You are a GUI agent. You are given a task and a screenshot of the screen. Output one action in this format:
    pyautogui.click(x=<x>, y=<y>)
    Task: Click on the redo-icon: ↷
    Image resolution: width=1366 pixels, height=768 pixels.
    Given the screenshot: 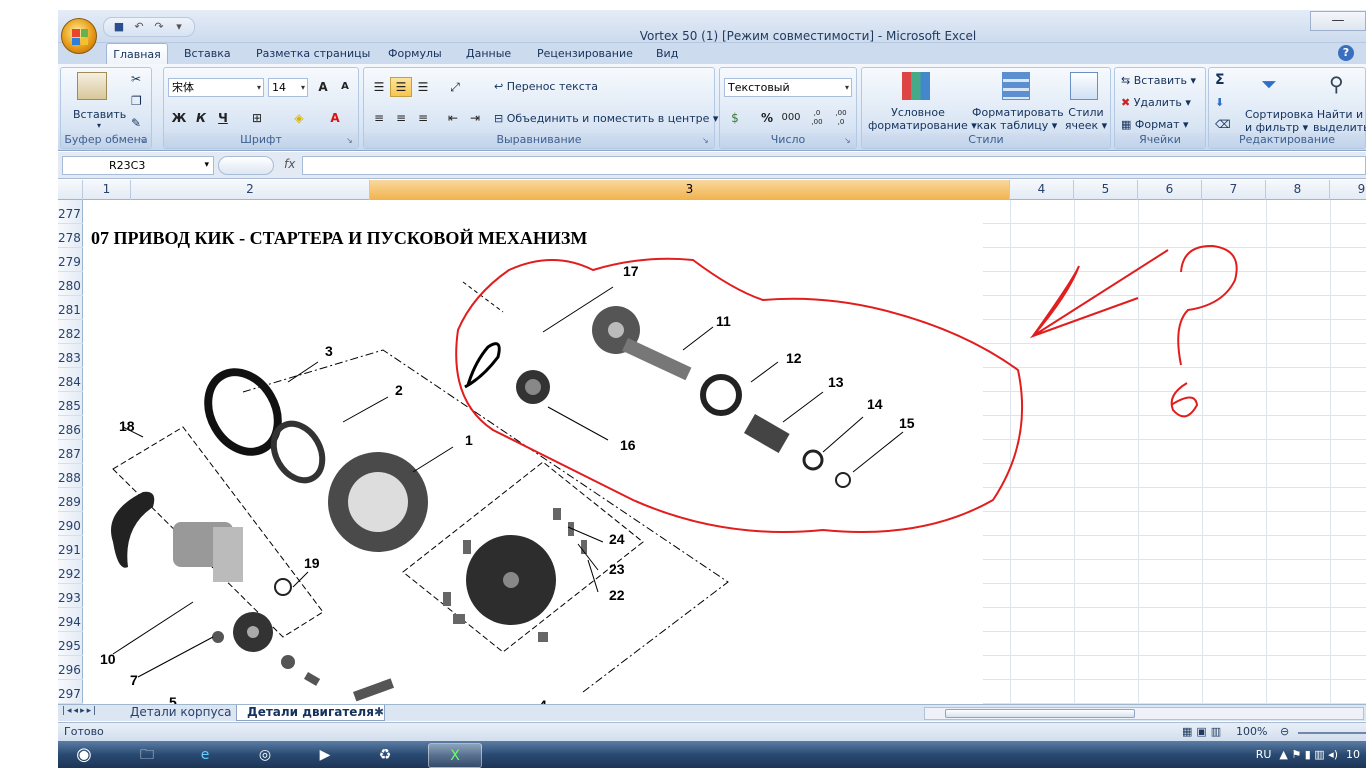 What is the action you would take?
    pyautogui.click(x=159, y=27)
    